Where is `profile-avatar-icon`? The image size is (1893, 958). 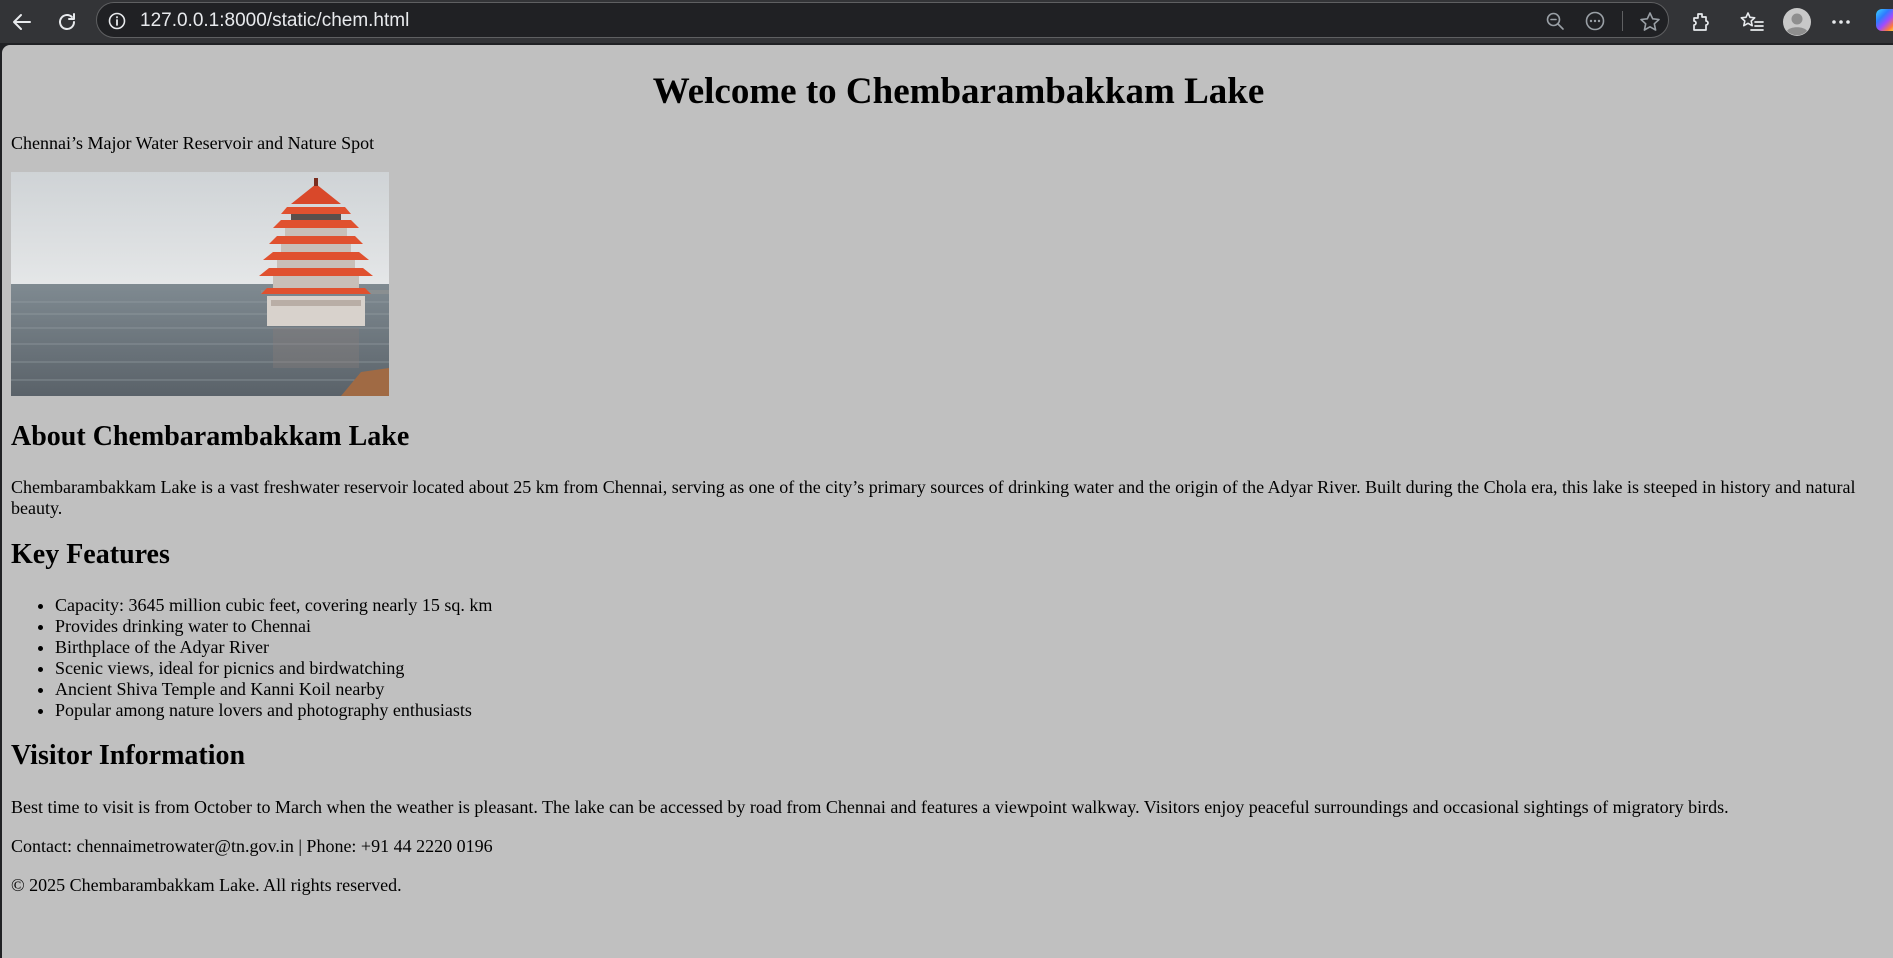
profile-avatar-icon is located at coordinates (1796, 21).